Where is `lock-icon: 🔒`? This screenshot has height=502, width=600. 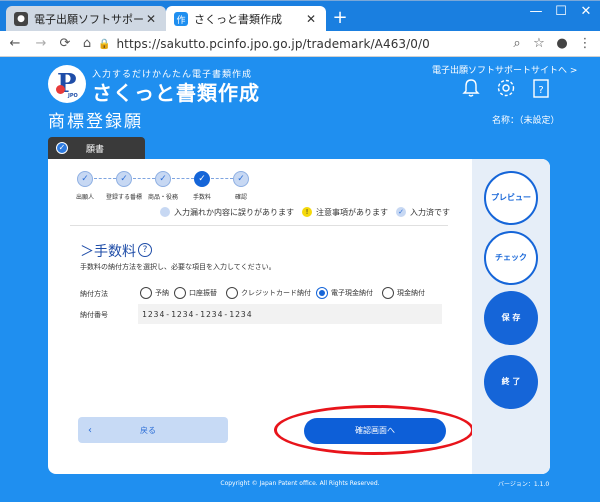 lock-icon: 🔒 is located at coordinates (104, 44).